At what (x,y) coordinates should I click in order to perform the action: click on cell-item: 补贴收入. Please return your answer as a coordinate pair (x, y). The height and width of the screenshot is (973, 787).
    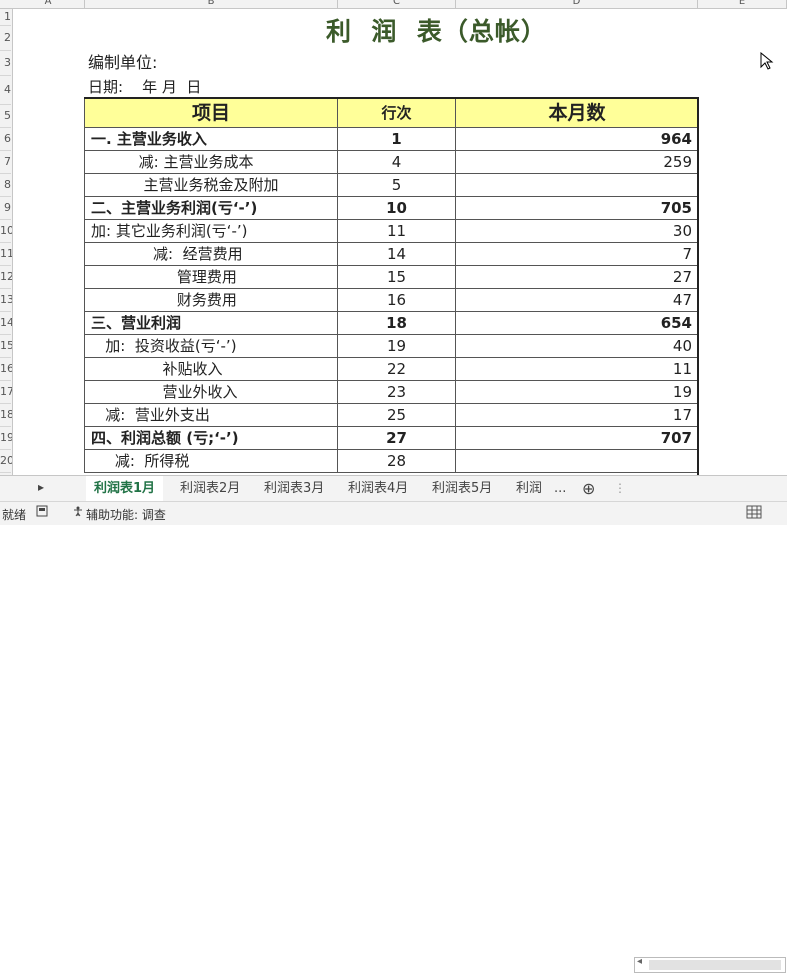
    Looking at the image, I should click on (211, 369).